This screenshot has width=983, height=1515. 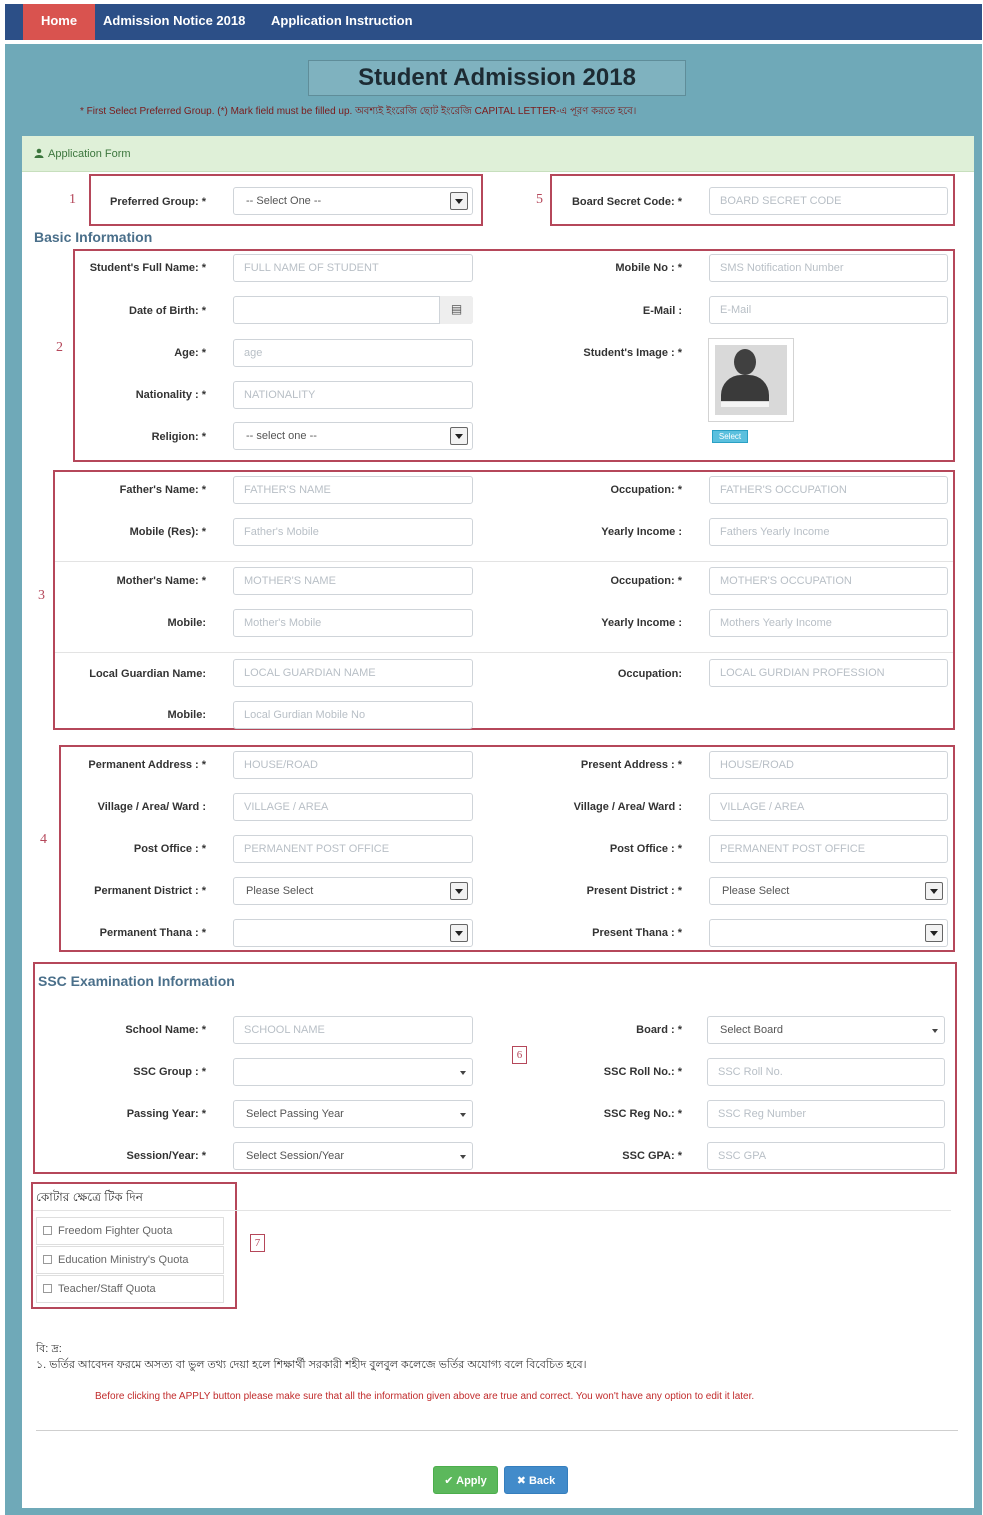 I want to click on guardian-occupation-input, so click(x=828, y=673).